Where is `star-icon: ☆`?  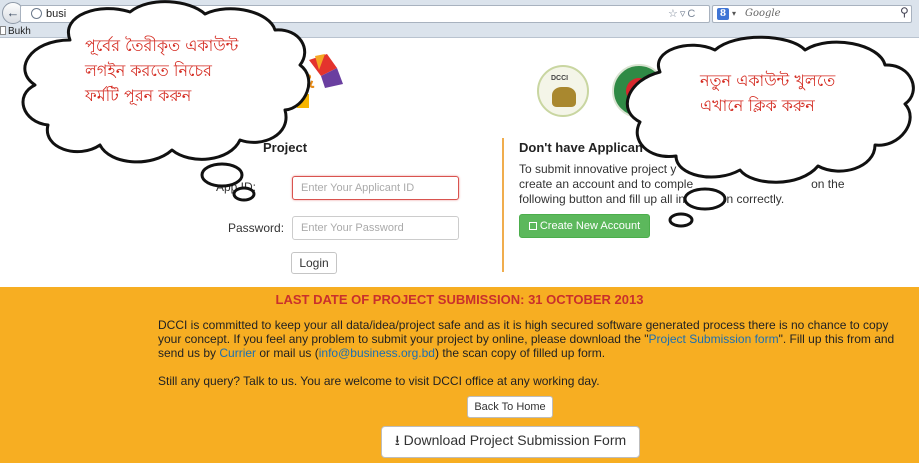
star-icon: ☆ is located at coordinates (674, 14).